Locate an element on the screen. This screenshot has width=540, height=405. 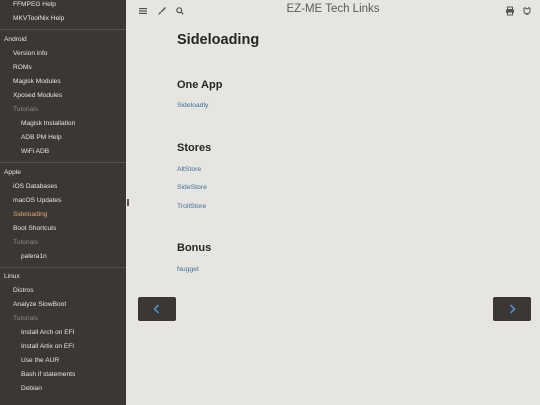
print-icon is located at coordinates (510, 11).